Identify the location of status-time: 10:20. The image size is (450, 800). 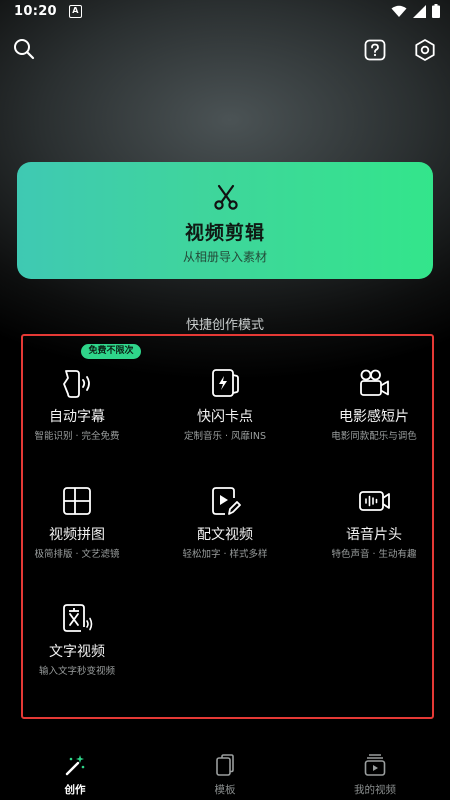
(35, 11).